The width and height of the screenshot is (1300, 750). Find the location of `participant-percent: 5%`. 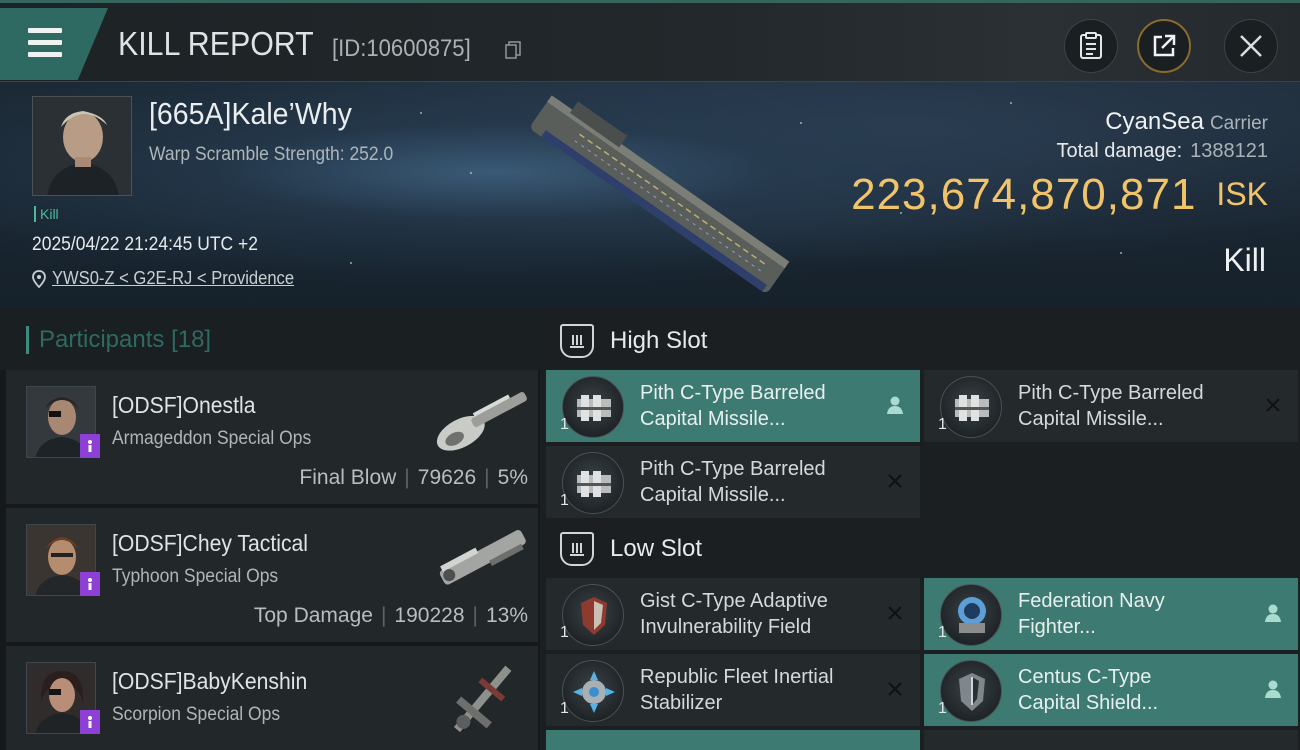

participant-percent: 5% is located at coordinates (512, 477).